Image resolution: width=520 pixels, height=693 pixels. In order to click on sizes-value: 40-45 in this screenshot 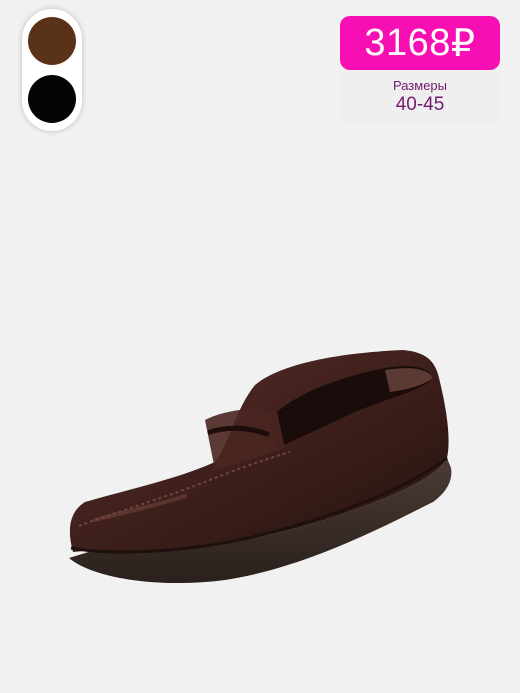, I will do `click(420, 104)`.